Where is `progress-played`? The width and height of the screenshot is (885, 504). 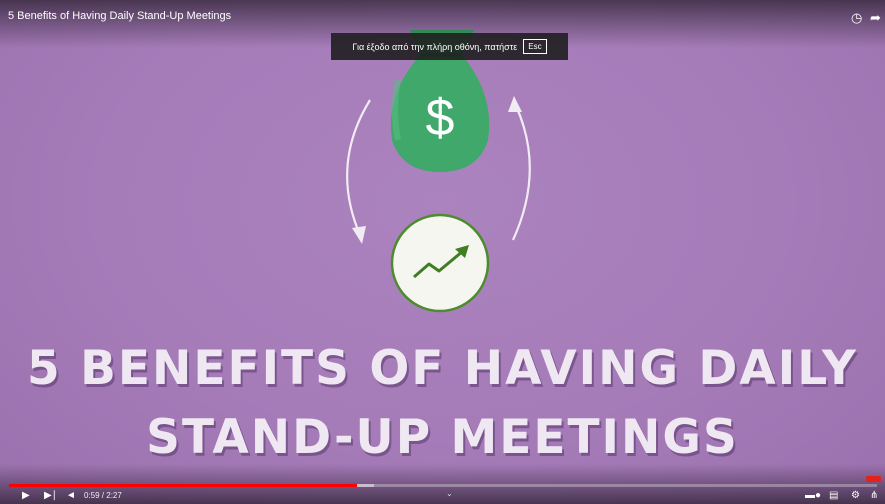
progress-played is located at coordinates (183, 485).